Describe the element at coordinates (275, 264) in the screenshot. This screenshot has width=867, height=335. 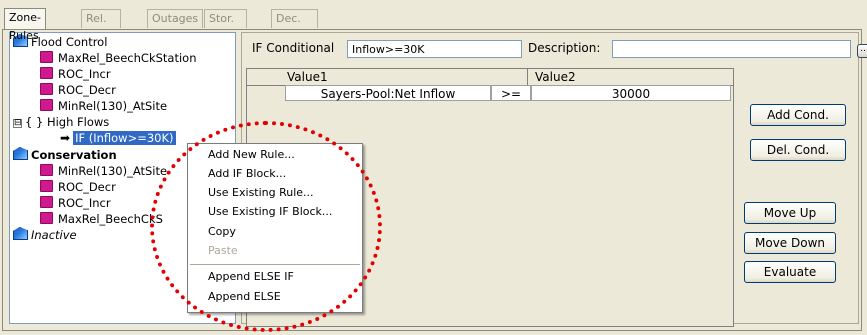
I see `menu-separator` at that location.